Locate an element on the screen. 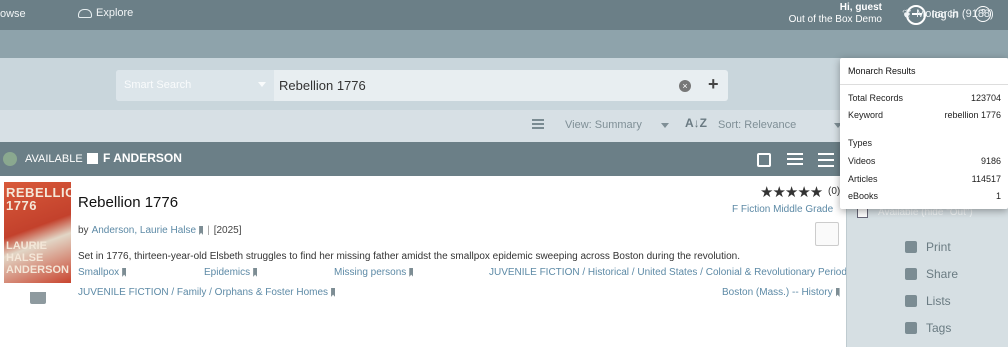 This screenshot has height=347, width=1008. type-row: Videos 9186 is located at coordinates (924, 161).